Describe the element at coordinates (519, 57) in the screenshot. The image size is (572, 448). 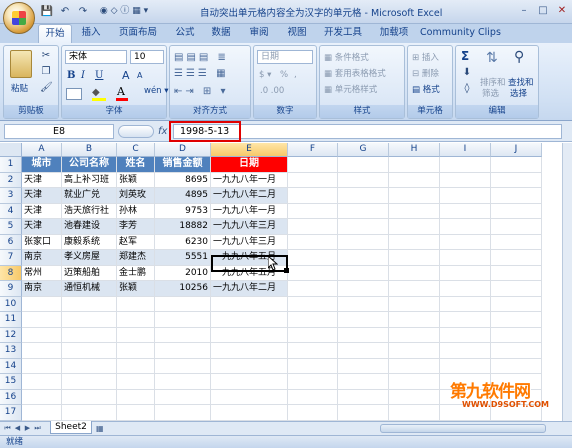
I see `find-select-icon: ⚲` at that location.